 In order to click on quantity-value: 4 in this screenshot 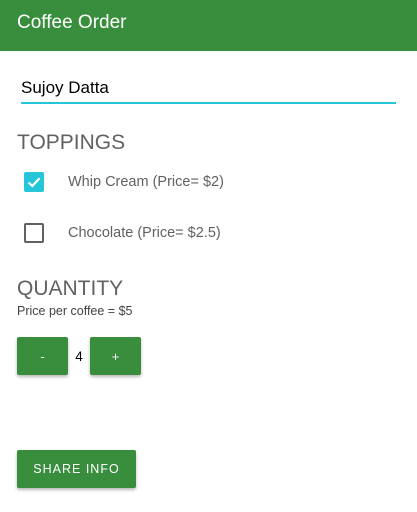, I will do `click(79, 356)`.